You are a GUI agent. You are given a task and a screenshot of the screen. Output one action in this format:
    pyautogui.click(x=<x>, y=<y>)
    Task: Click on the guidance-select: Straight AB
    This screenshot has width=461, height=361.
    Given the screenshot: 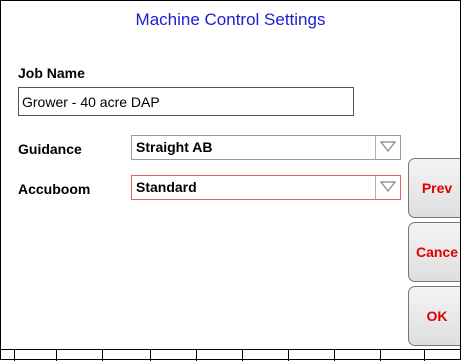 What is the action you would take?
    pyautogui.click(x=266, y=147)
    